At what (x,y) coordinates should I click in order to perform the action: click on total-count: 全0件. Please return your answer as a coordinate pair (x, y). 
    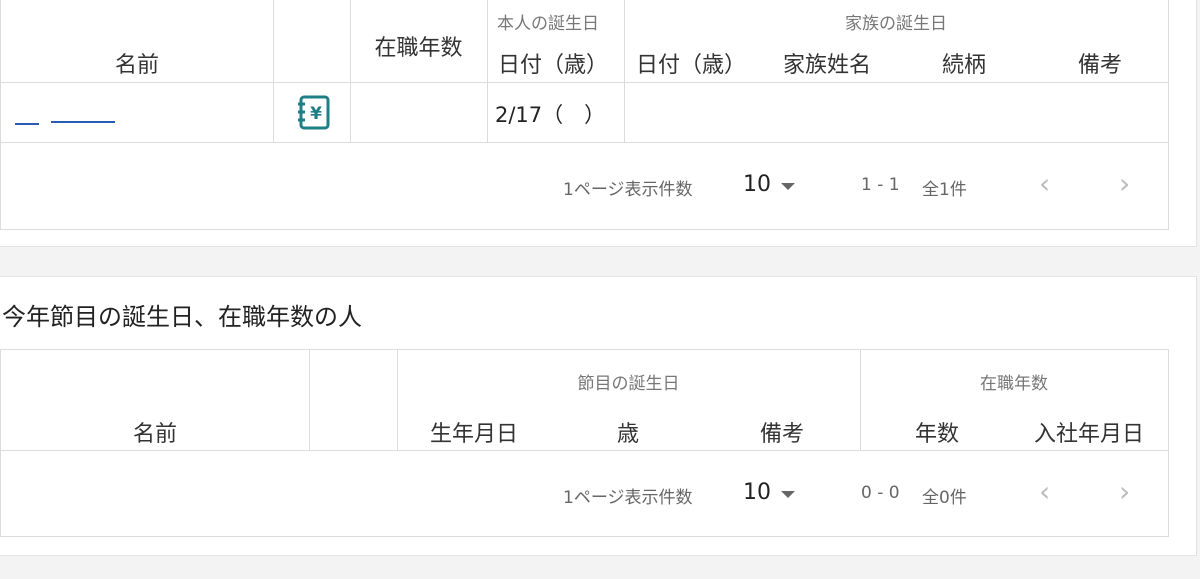
    Looking at the image, I should click on (944, 498).